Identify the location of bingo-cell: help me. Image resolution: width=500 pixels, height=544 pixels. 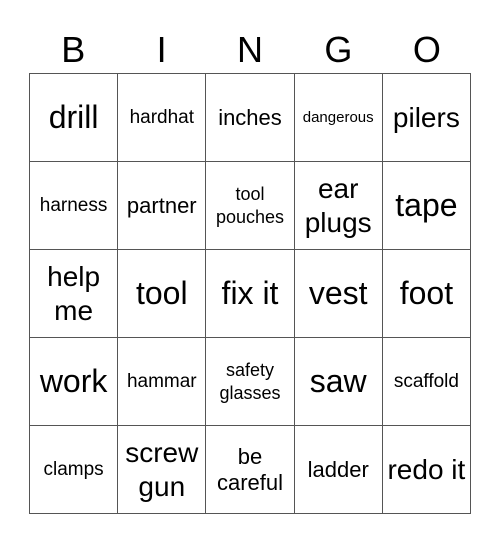
(74, 294).